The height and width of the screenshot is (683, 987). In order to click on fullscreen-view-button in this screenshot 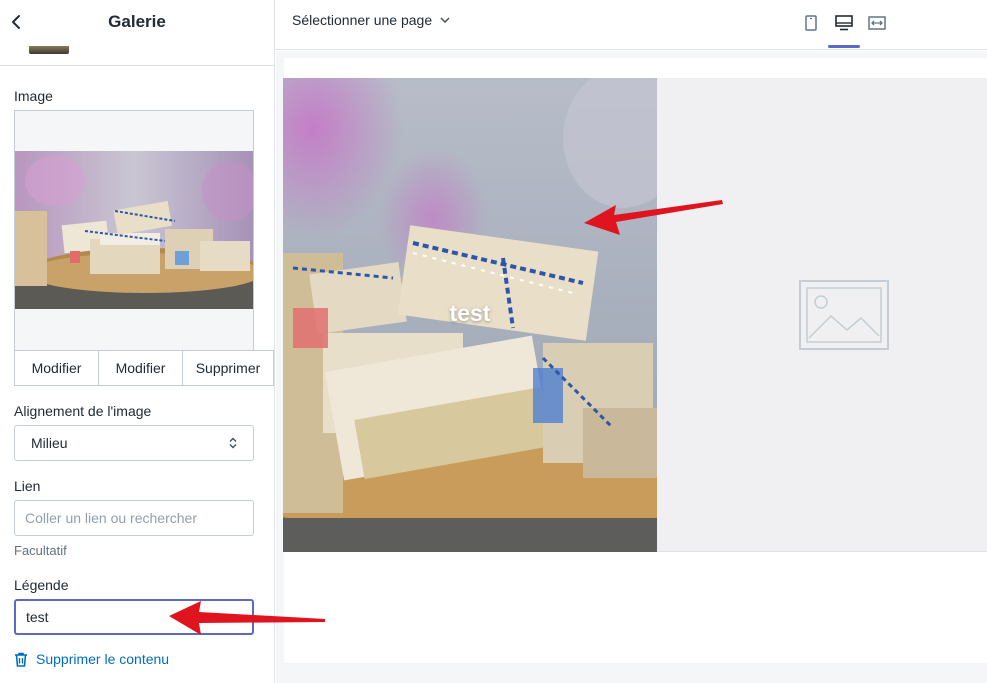, I will do `click(877, 23)`.